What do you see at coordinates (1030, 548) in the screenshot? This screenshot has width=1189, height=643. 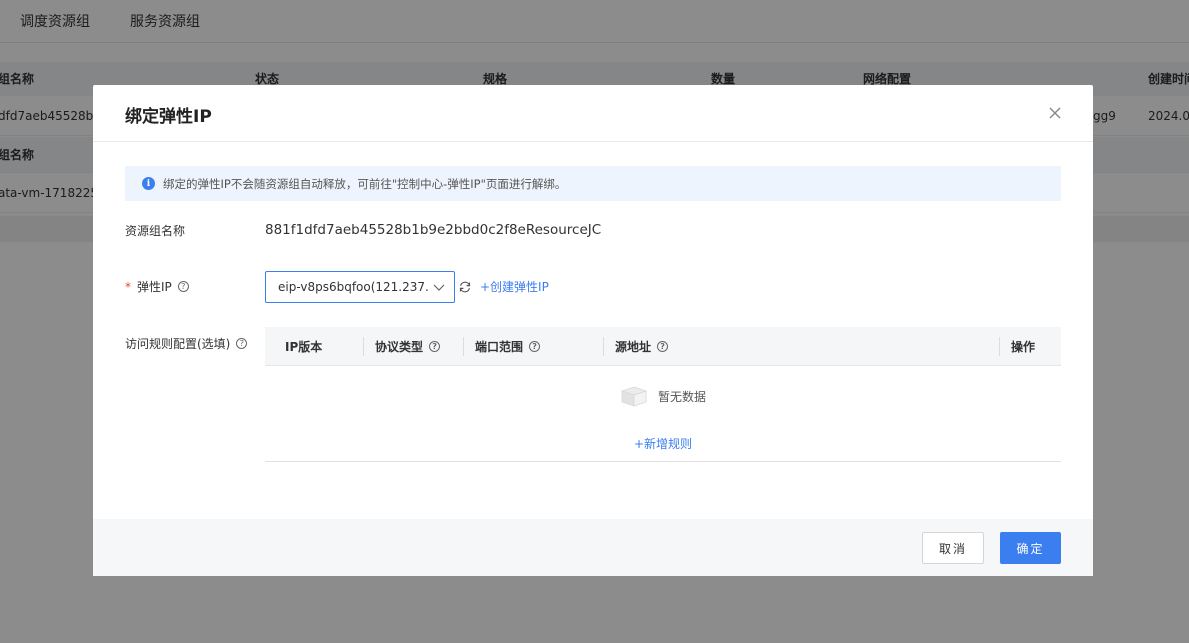 I see `confirm-button: 确定` at bounding box center [1030, 548].